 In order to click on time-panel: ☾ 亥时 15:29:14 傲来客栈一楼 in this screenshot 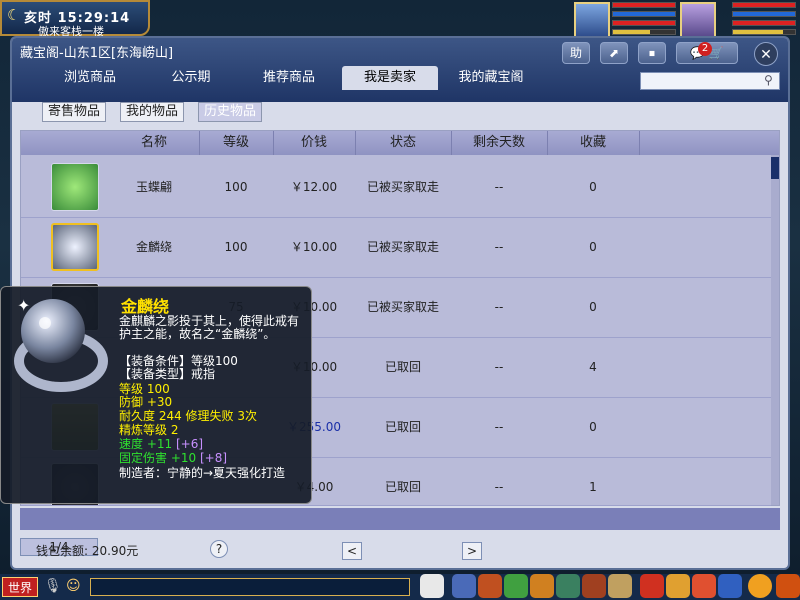, I will do `click(75, 19)`.